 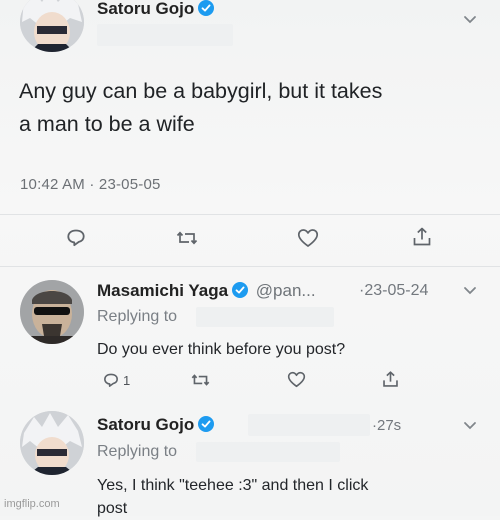 I want to click on reply-date: ·23-05-24, so click(x=393, y=291).